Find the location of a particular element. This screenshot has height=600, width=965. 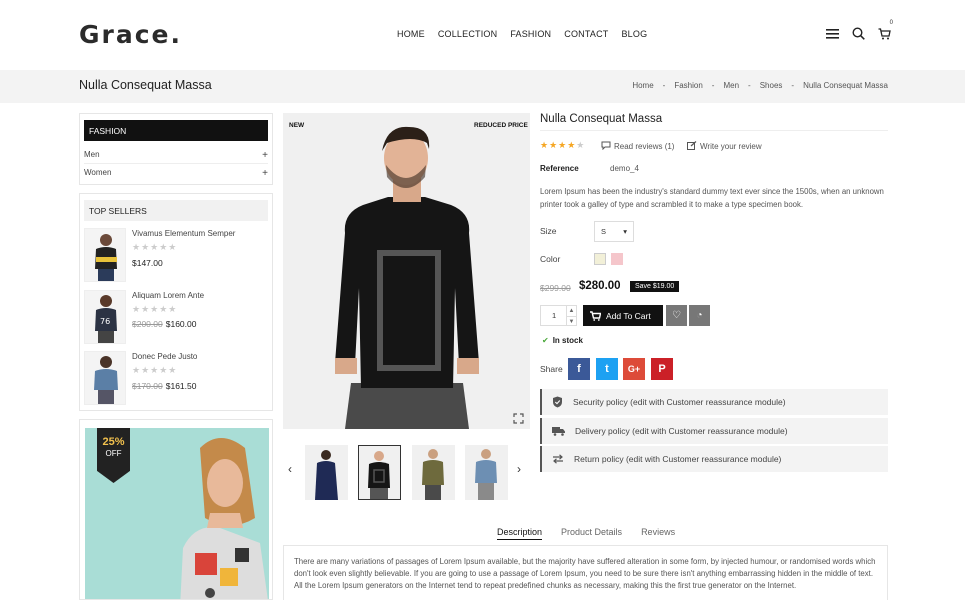

color-label: Color is located at coordinates (550, 259).